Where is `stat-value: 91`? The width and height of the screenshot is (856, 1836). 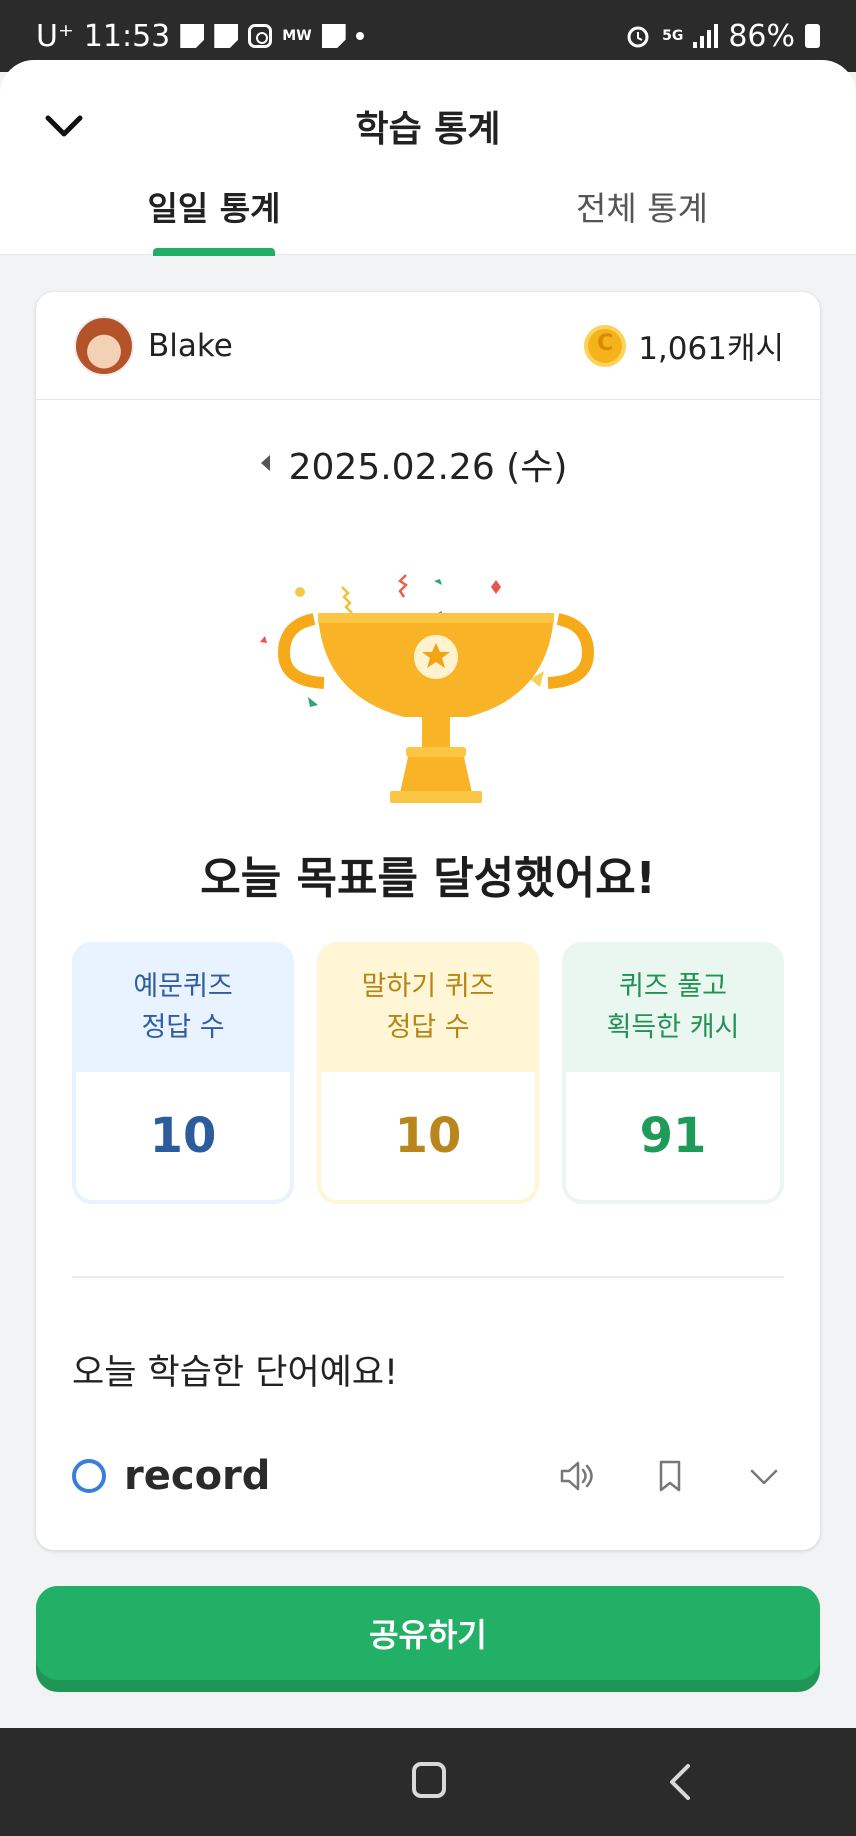
stat-value: 91 is located at coordinates (673, 1136).